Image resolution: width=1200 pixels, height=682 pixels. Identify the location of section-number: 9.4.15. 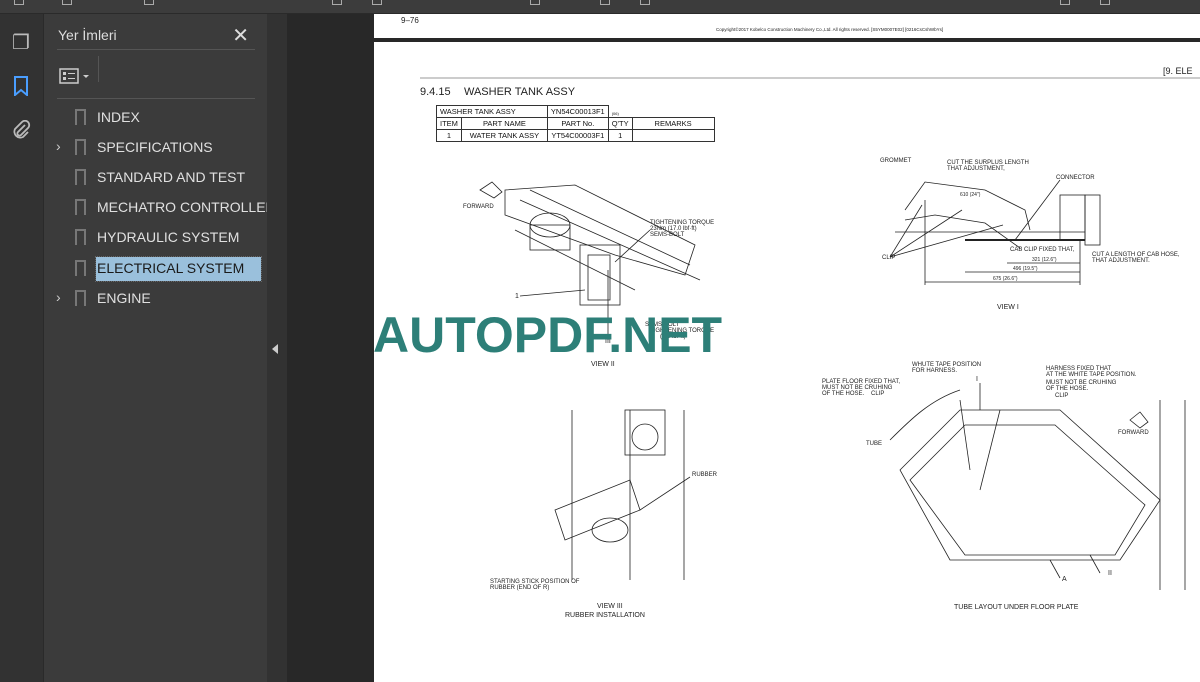
(435, 92).